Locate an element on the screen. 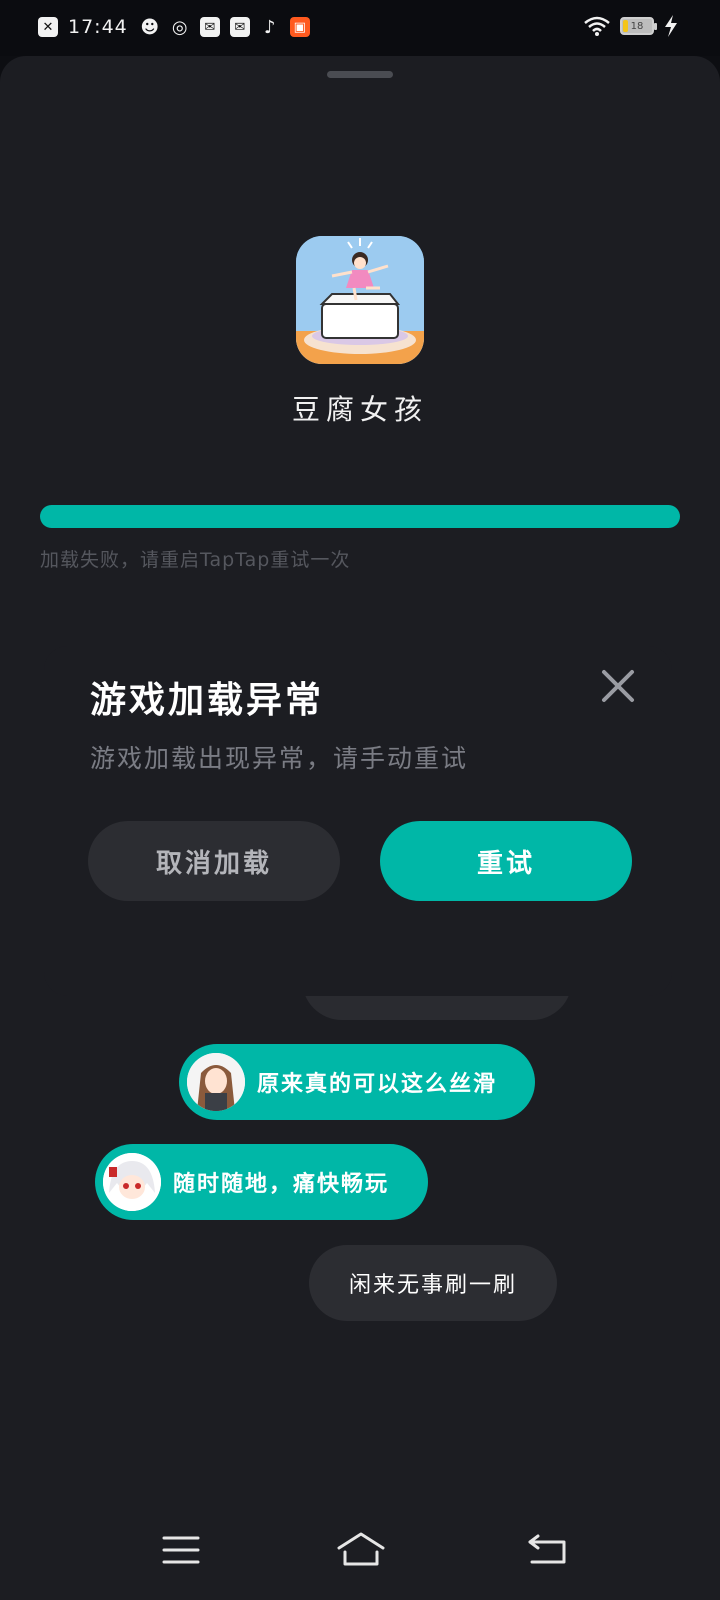 The image size is (720, 1600). app-orange-icon: ▣ is located at coordinates (299, 27).